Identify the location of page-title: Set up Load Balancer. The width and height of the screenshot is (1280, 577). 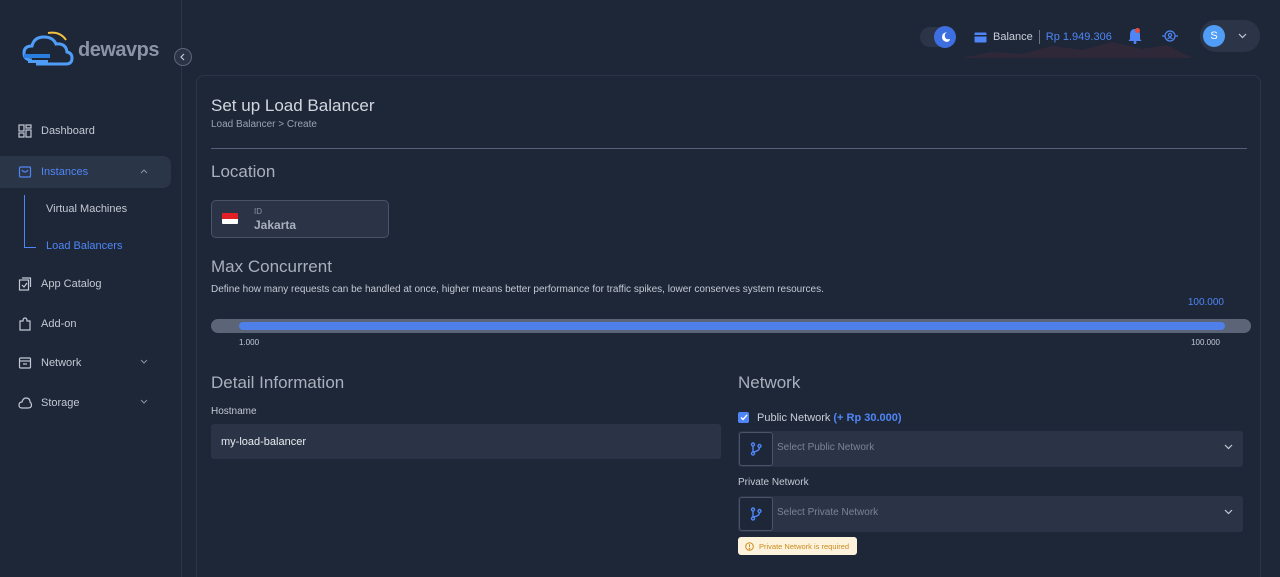
(293, 105).